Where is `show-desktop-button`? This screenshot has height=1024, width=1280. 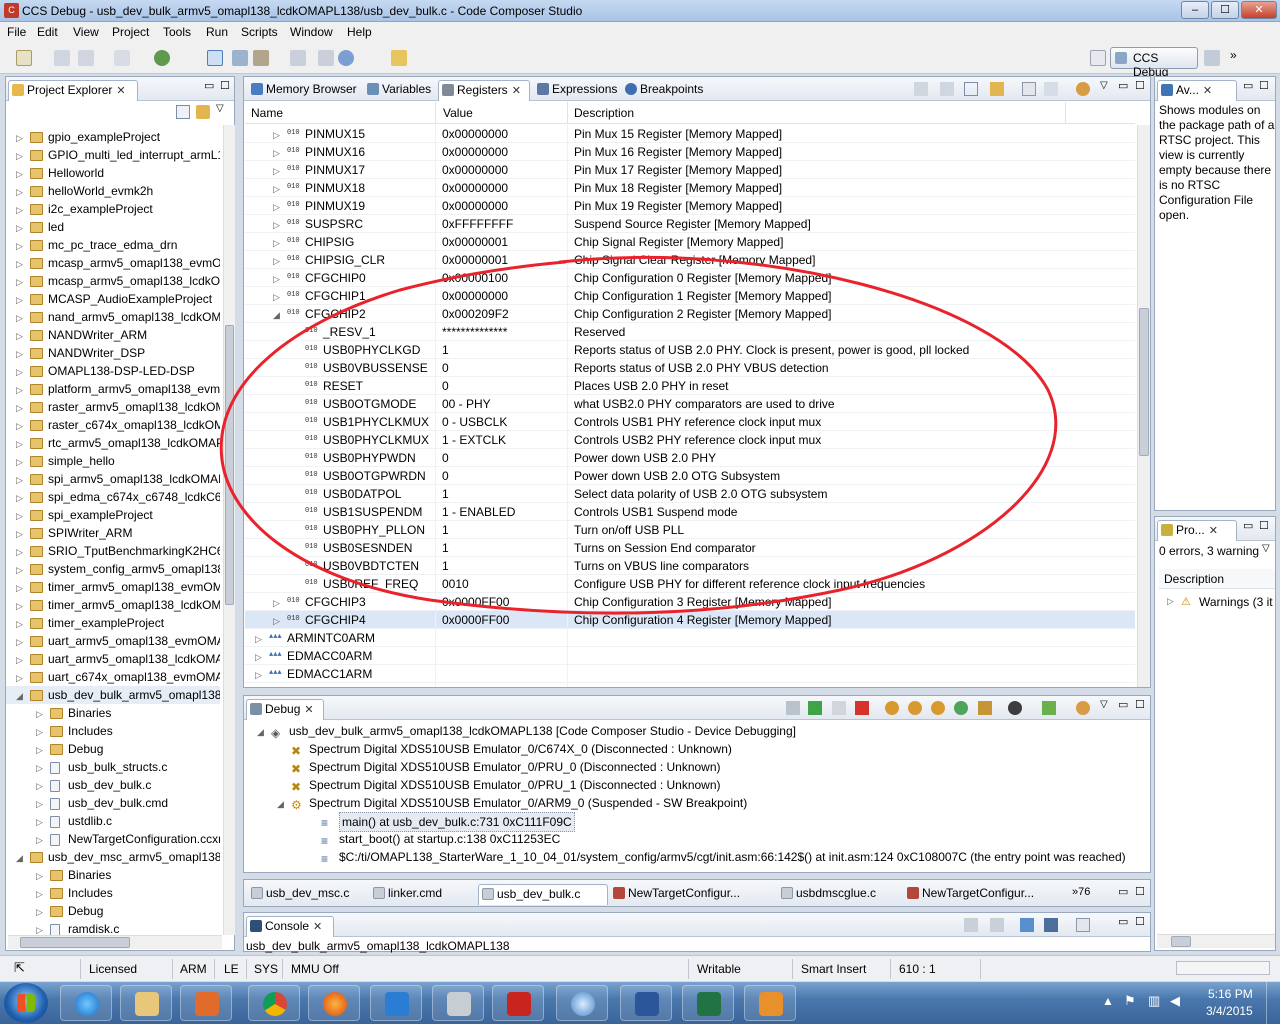
show-desktop-button is located at coordinates (1273, 1003).